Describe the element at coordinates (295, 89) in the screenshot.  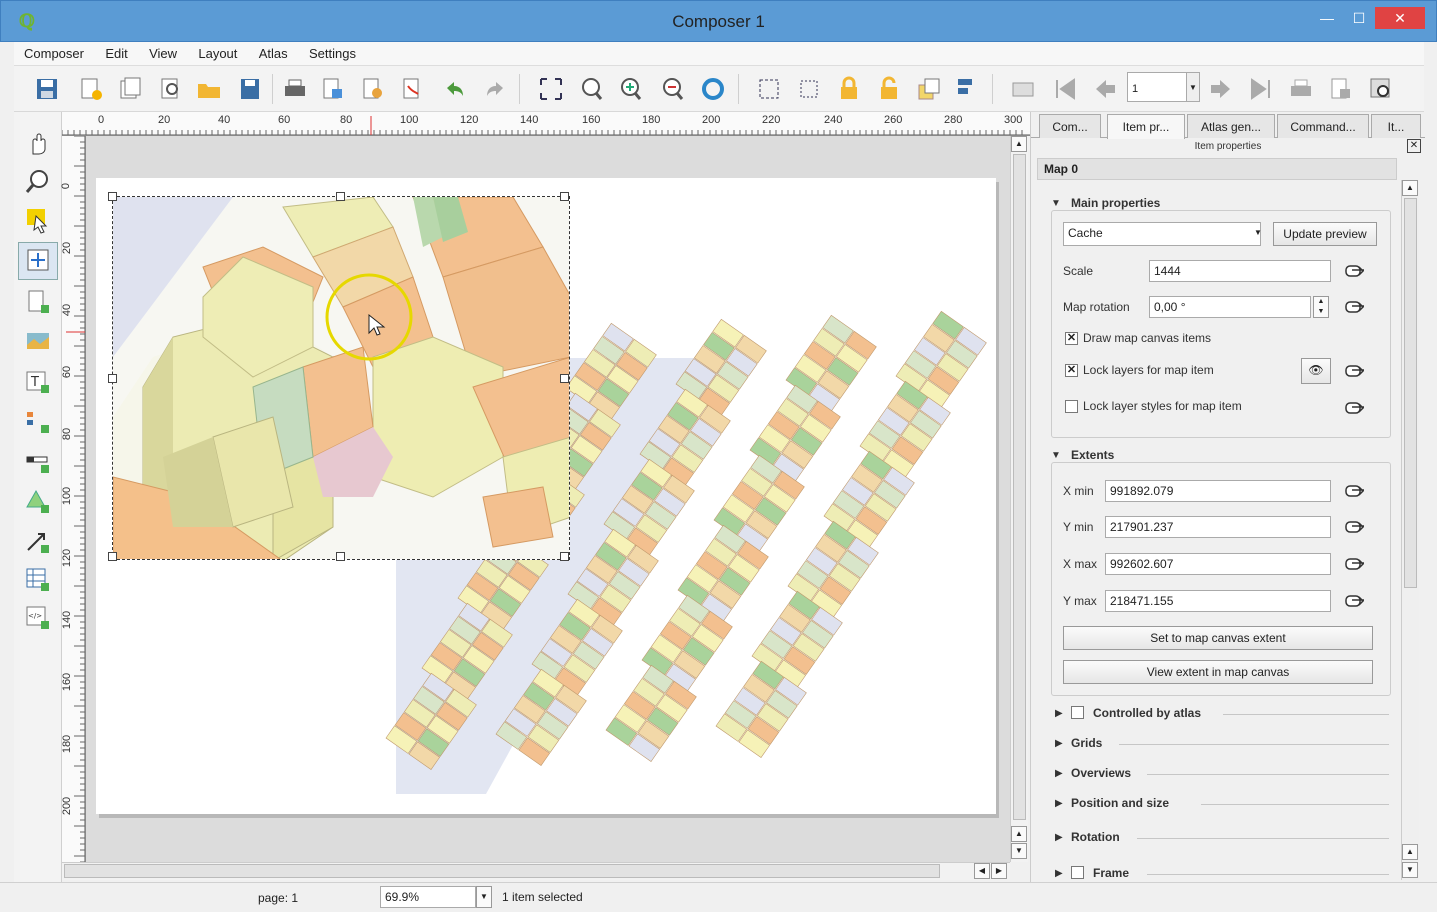
I see `print-icon` at that location.